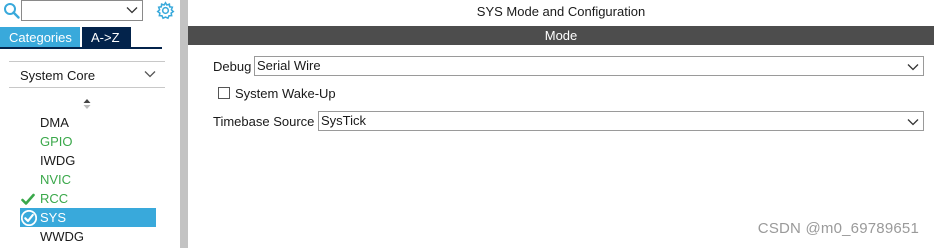 This screenshot has height=248, width=934. What do you see at coordinates (56, 141) in the screenshot?
I see `list-item-label: GPIO` at bounding box center [56, 141].